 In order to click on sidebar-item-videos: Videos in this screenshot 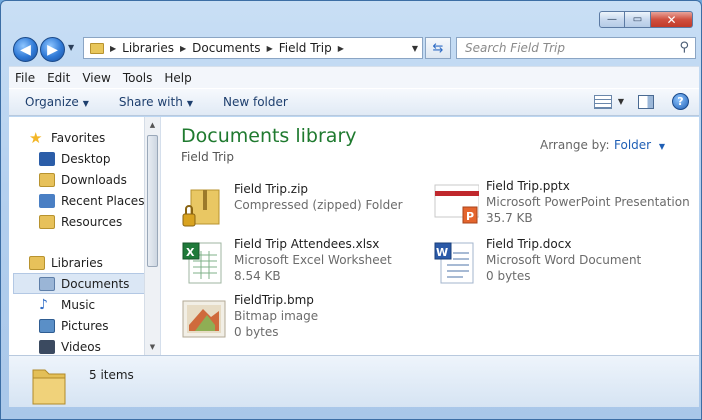, I will do `click(99, 345)`.